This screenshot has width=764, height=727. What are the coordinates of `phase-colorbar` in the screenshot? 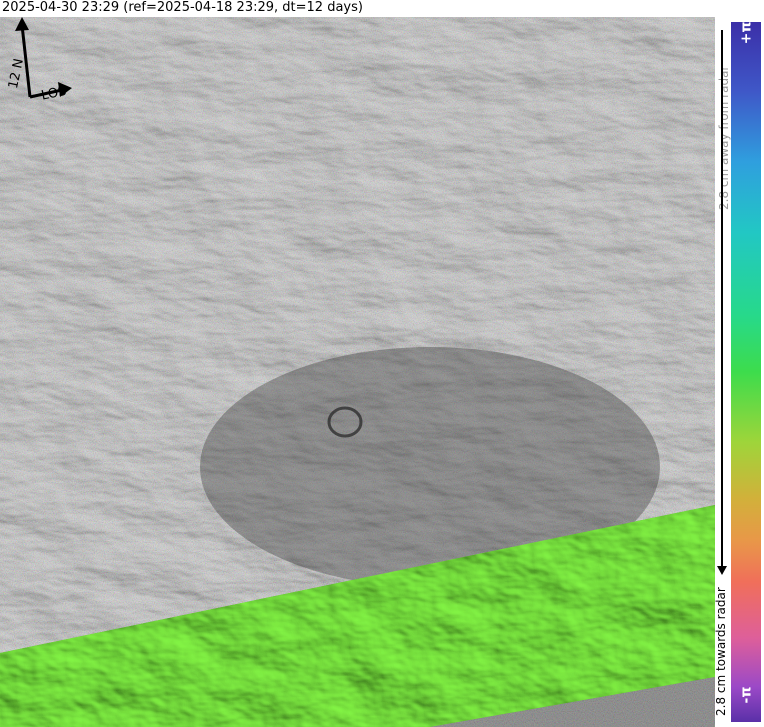 It's located at (746, 372).